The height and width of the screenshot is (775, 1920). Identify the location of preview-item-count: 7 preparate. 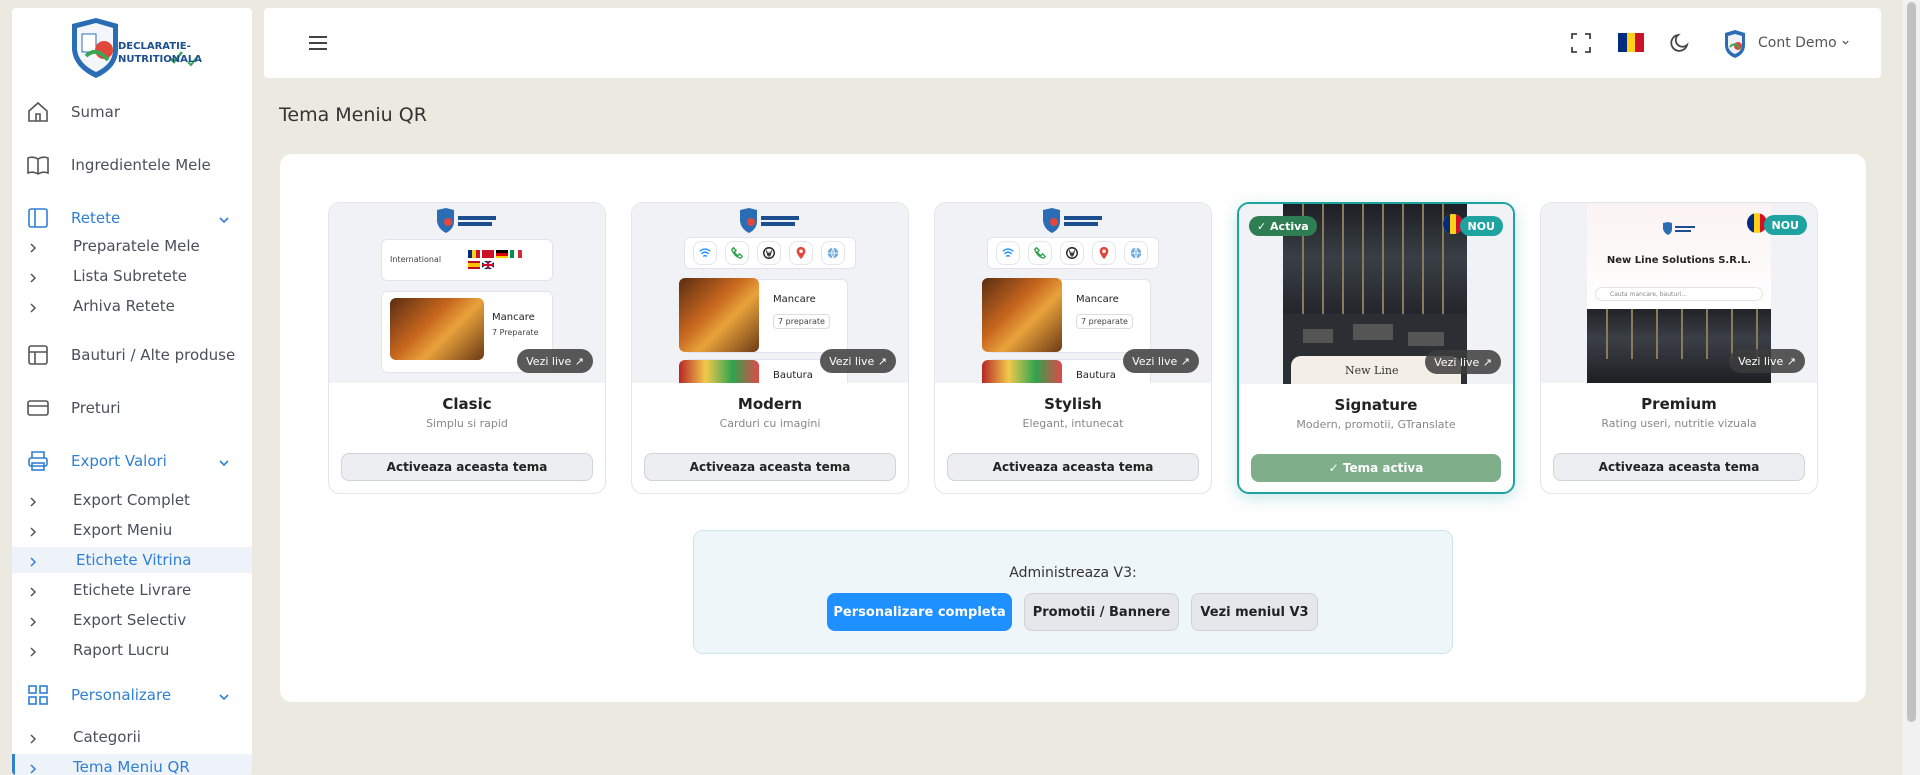
(1104, 321).